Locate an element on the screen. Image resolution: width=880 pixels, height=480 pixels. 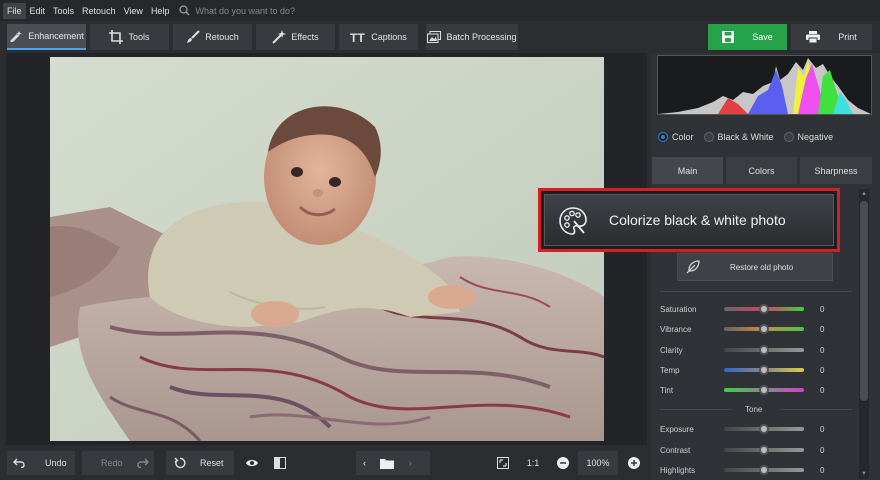
menu-view: View is located at coordinates (133, 11).